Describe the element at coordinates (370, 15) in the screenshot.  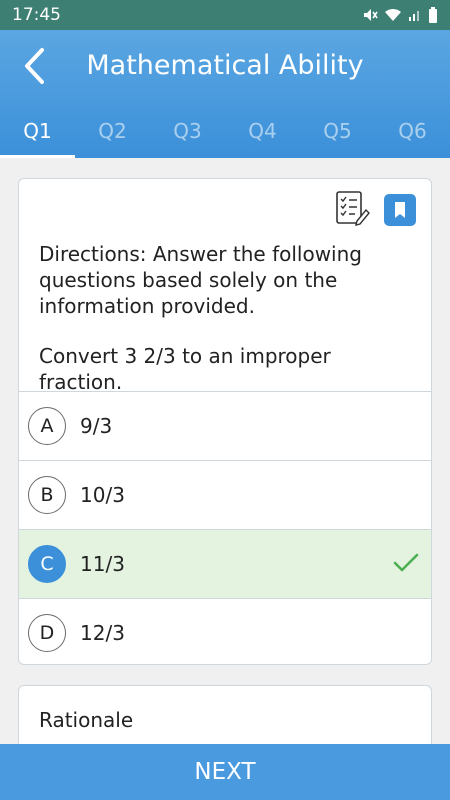
I see `mute-icon` at that location.